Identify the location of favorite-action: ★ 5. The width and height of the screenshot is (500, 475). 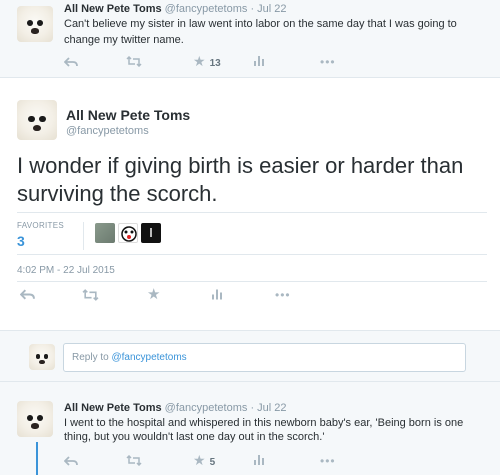
(204, 460).